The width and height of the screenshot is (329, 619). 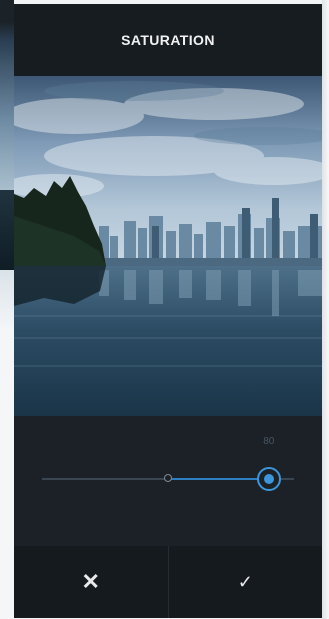 I want to click on title-bar: SATURATION, so click(x=168, y=40).